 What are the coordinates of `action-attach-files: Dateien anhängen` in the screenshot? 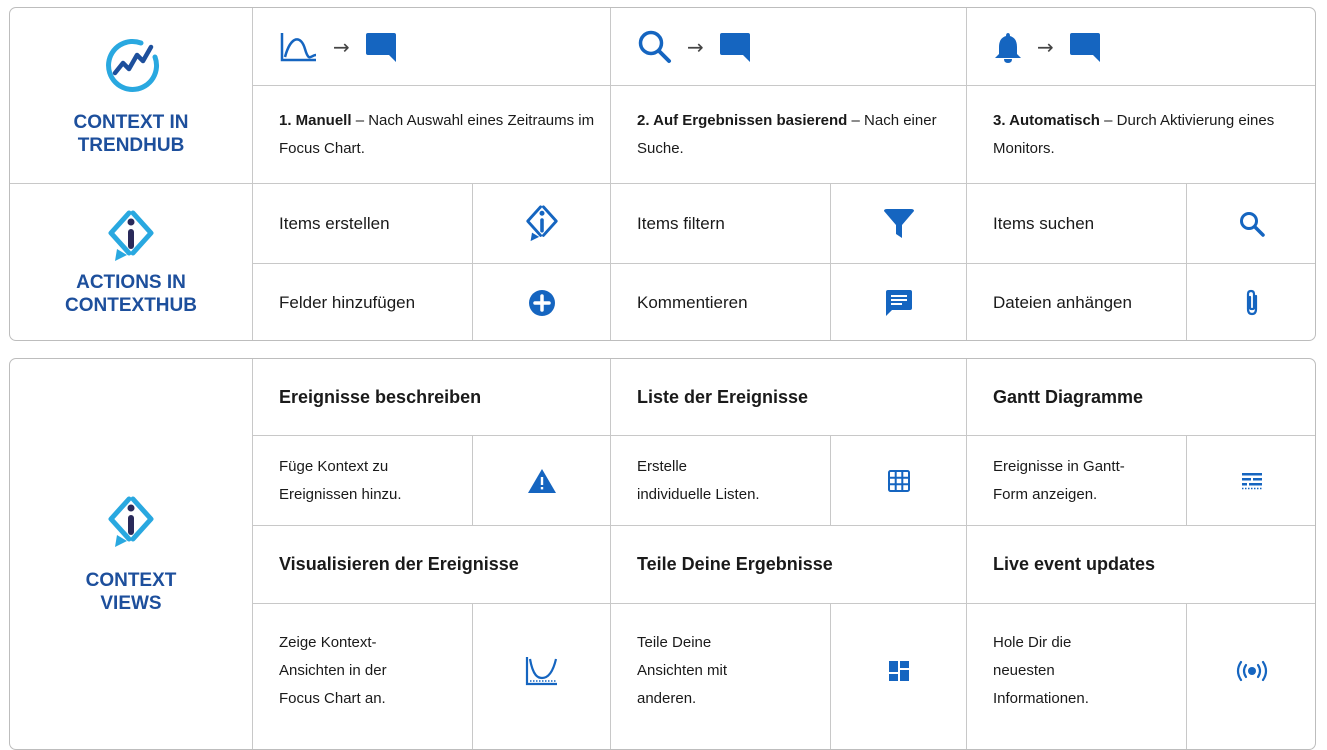 It's located at (1077, 302).